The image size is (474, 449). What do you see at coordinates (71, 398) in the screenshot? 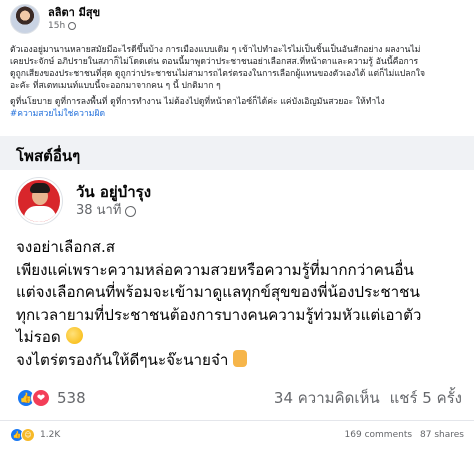
I see `reaction-count: 538` at bounding box center [71, 398].